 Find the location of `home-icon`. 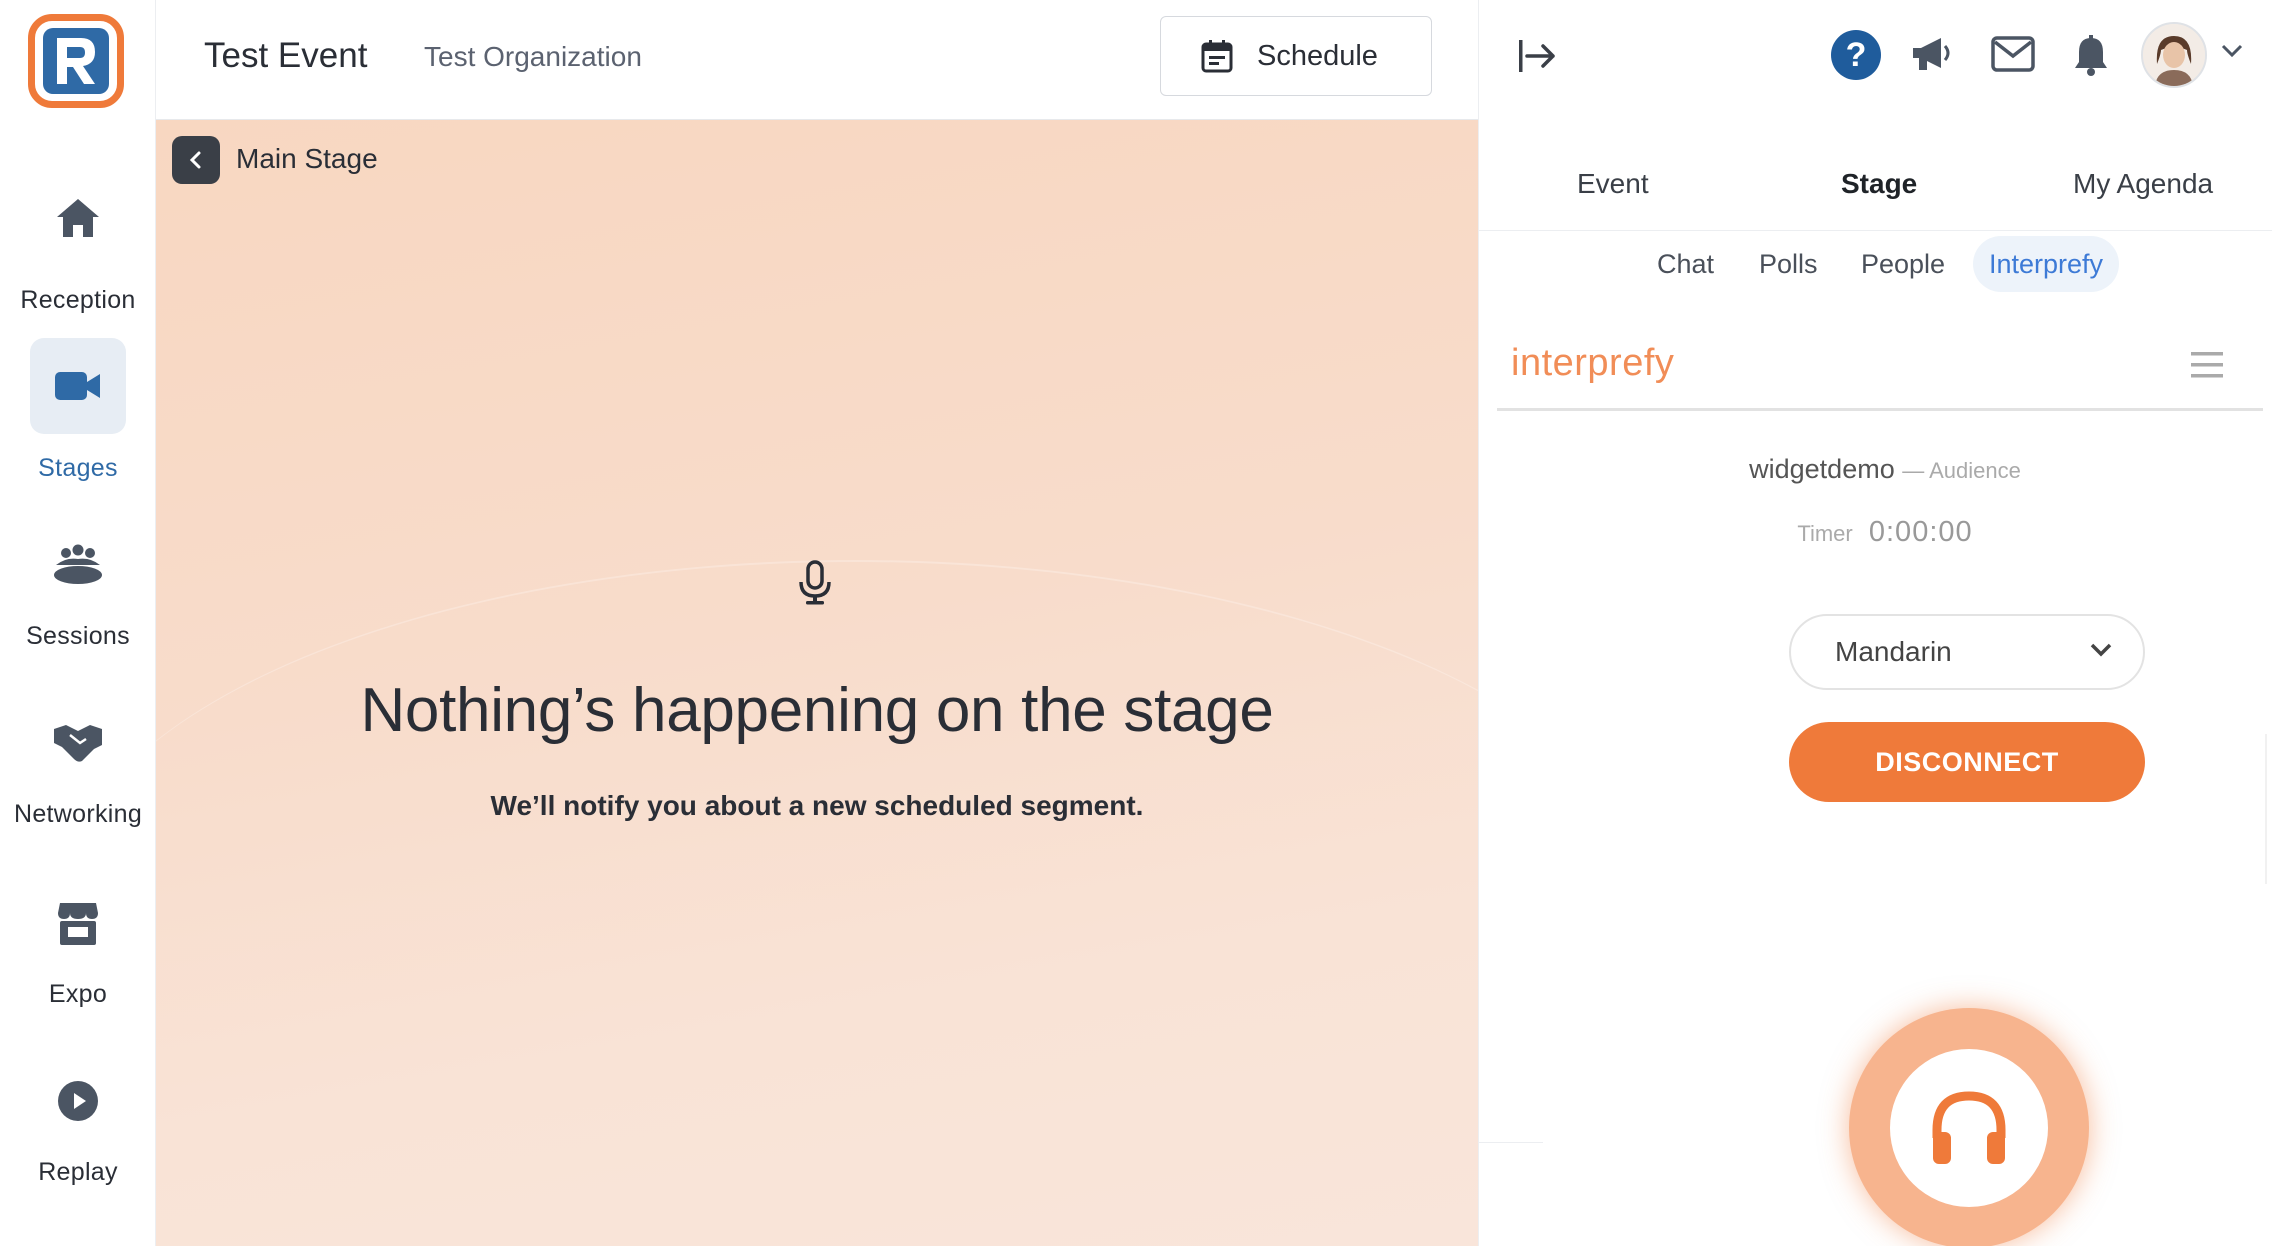

home-icon is located at coordinates (78, 218).